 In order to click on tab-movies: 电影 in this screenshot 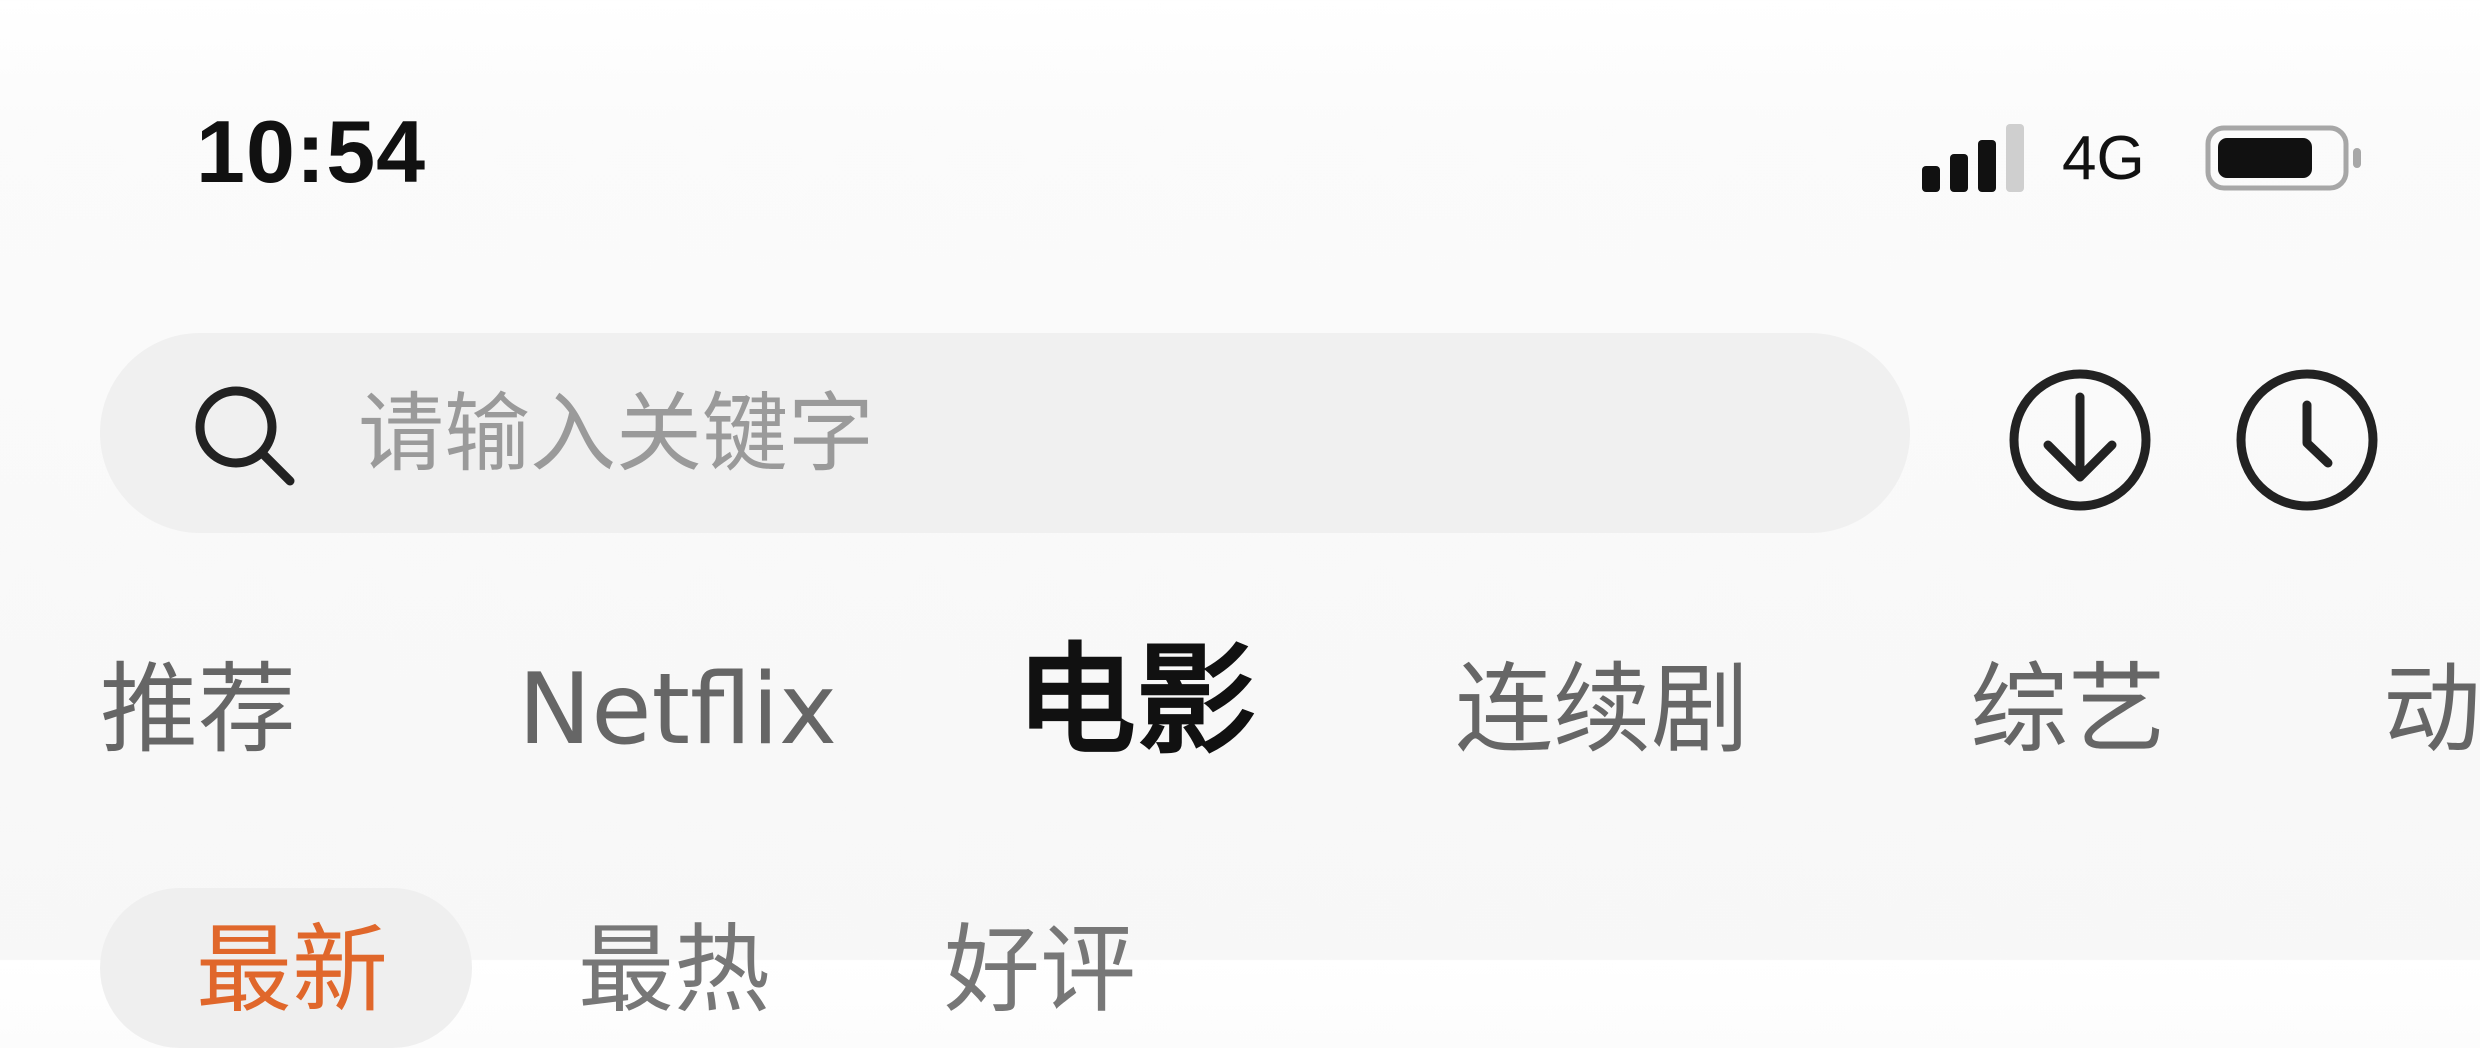, I will do `click(1136, 702)`.